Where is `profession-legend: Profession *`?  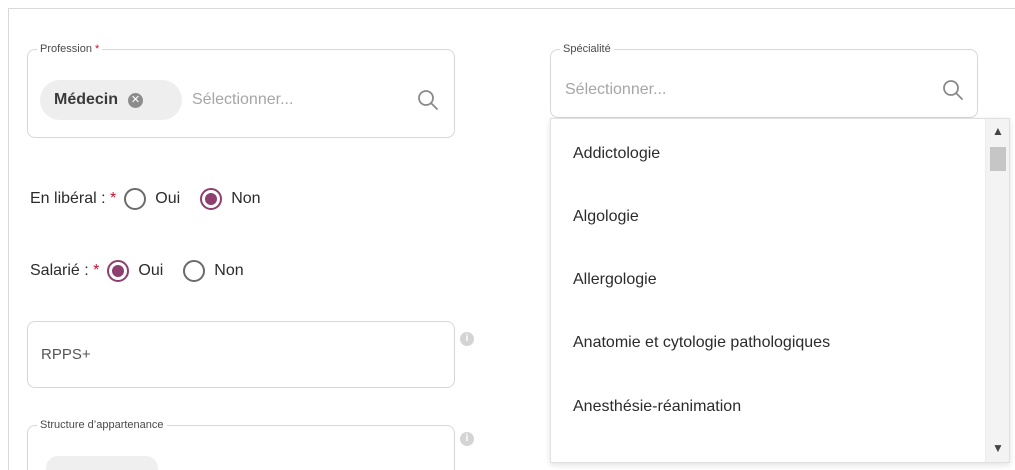 profession-legend: Profession * is located at coordinates (70, 49).